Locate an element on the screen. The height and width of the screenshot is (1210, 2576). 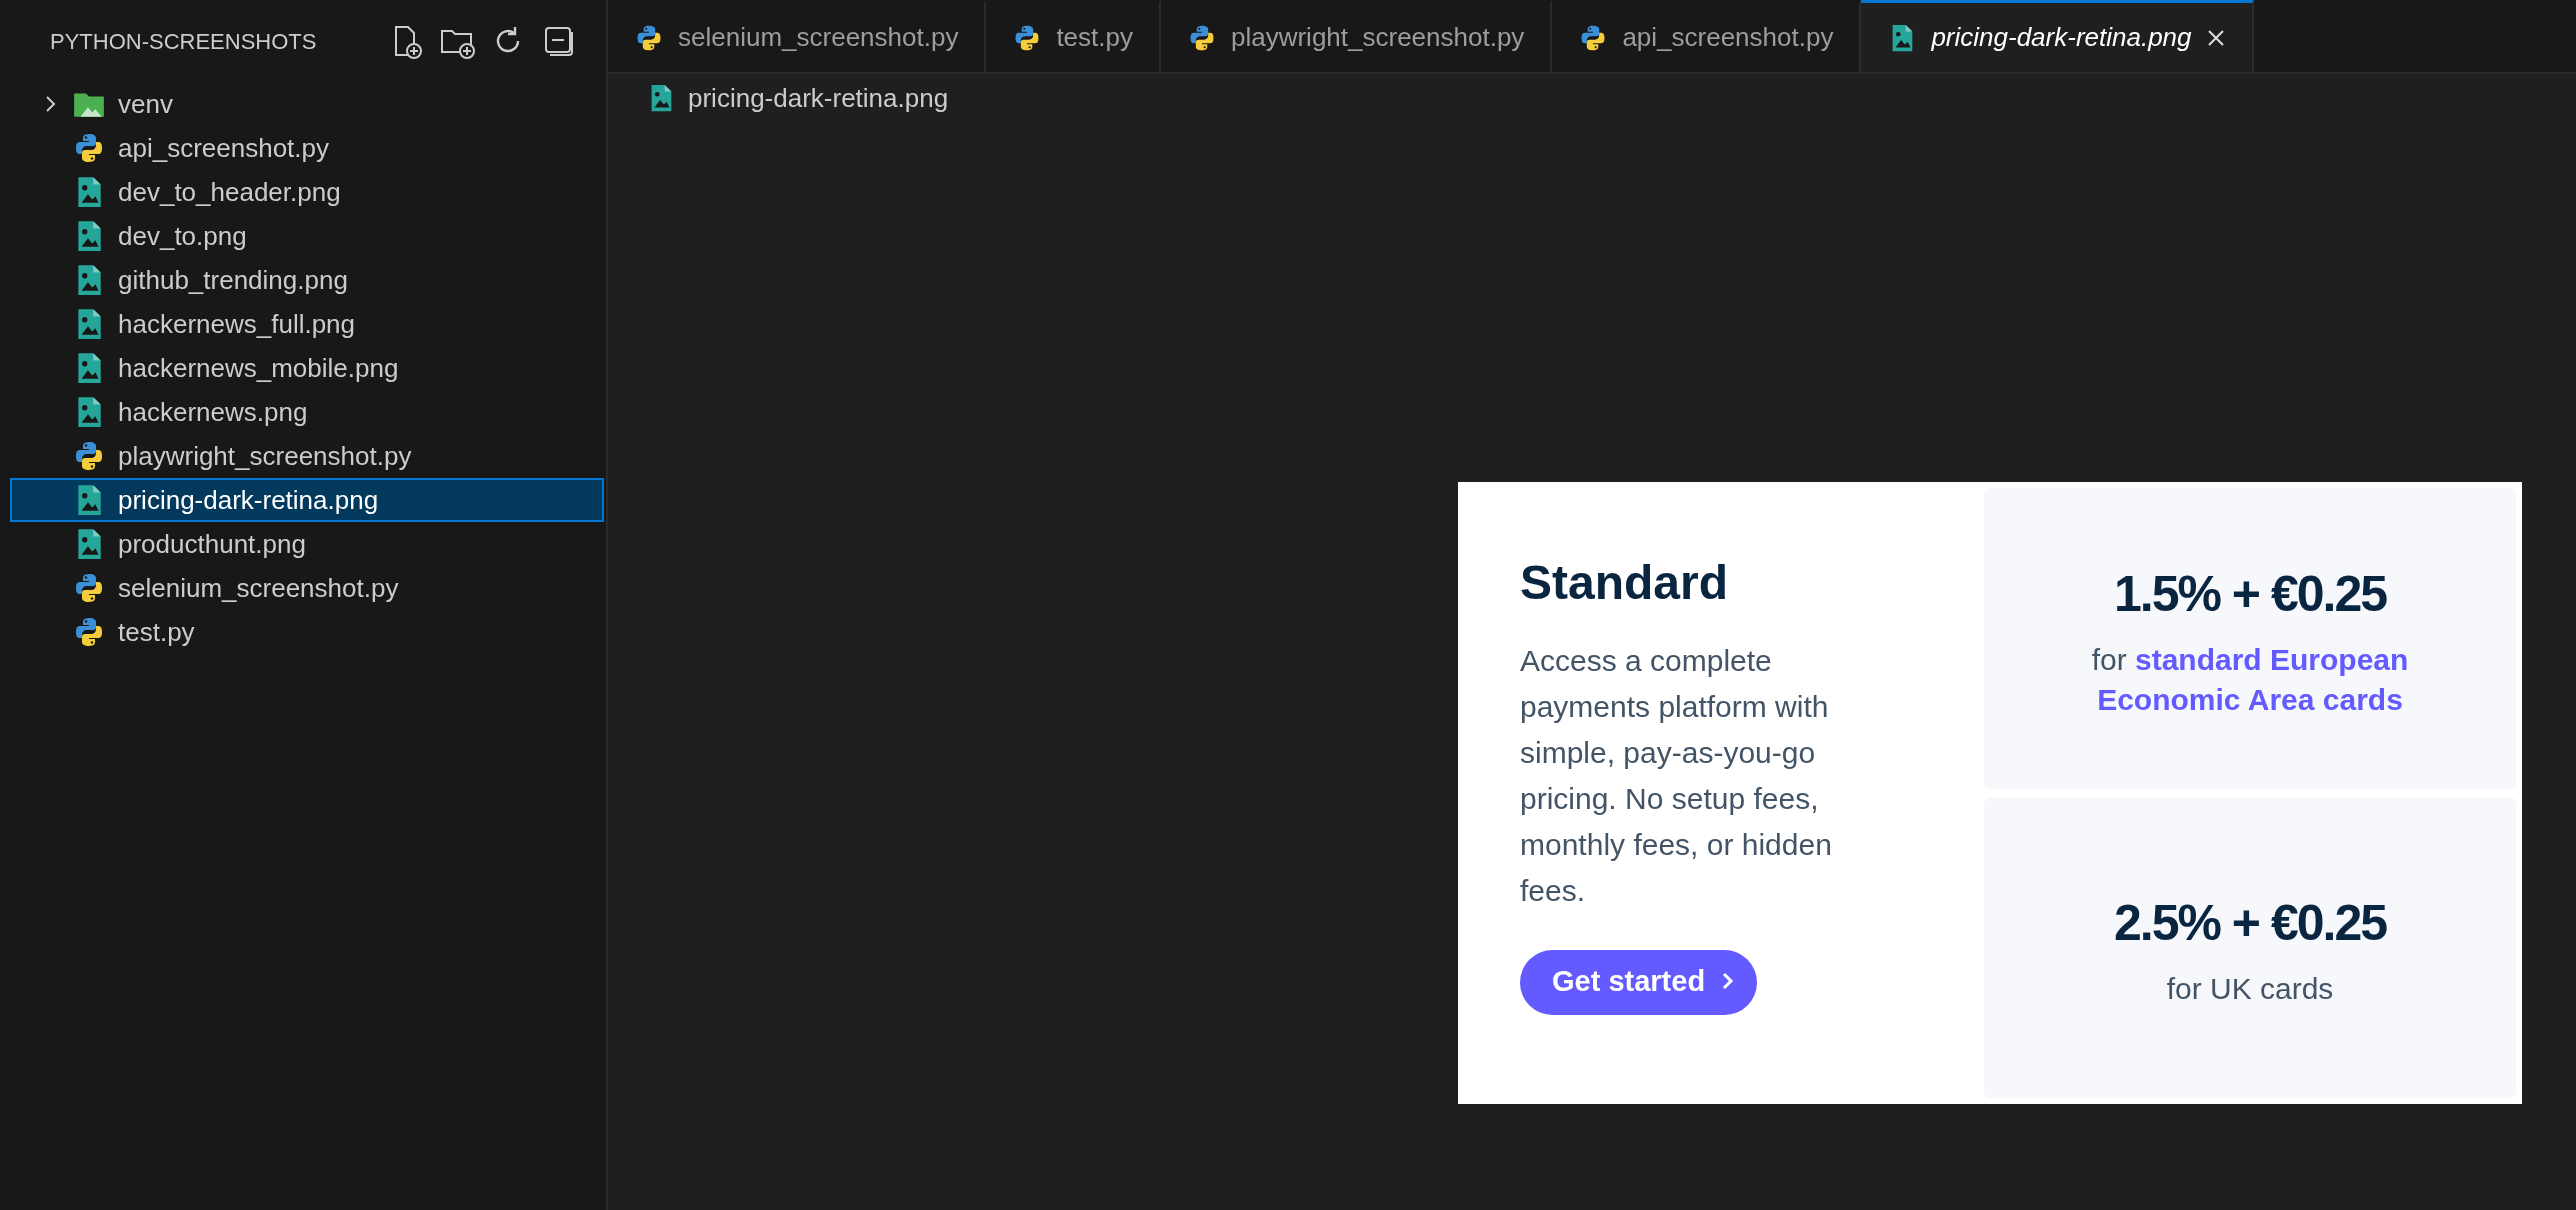
price-amount: 2.5% + €0.25 is located at coordinates (2250, 923).